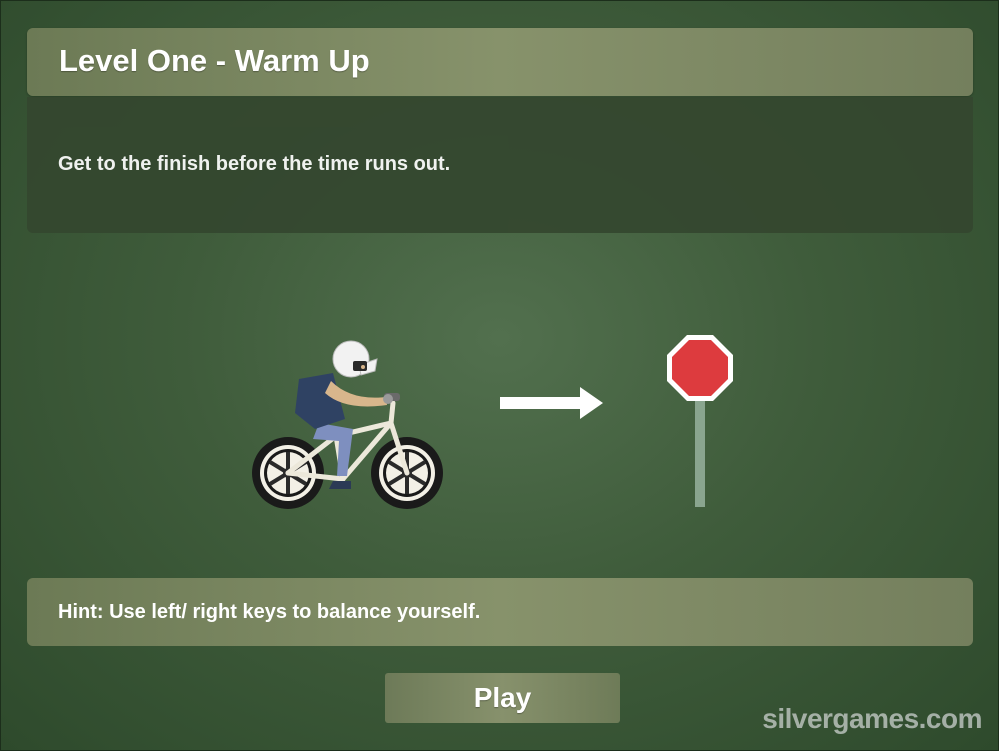 This screenshot has width=999, height=751. I want to click on bmx-rider-icon, so click(347, 424).